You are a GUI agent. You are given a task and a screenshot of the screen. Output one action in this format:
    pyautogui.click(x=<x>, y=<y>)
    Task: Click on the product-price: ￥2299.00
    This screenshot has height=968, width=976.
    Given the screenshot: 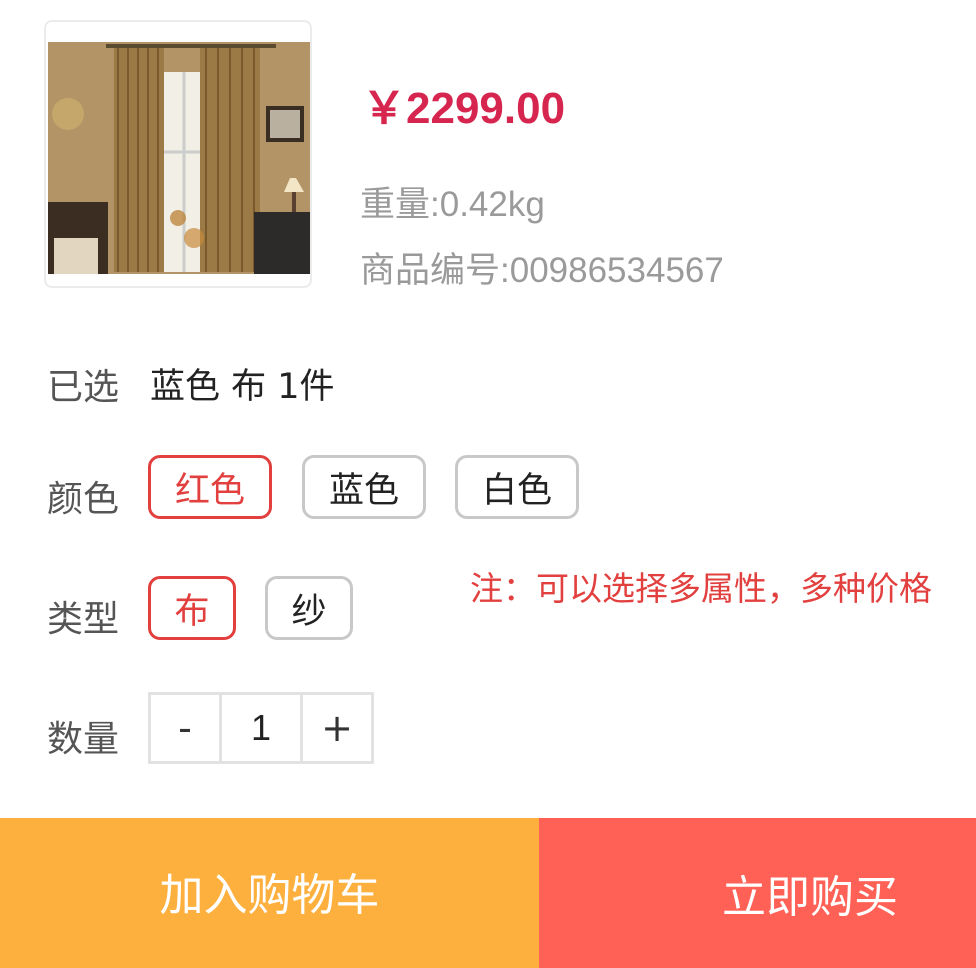 What is the action you would take?
    pyautogui.click(x=464, y=108)
    